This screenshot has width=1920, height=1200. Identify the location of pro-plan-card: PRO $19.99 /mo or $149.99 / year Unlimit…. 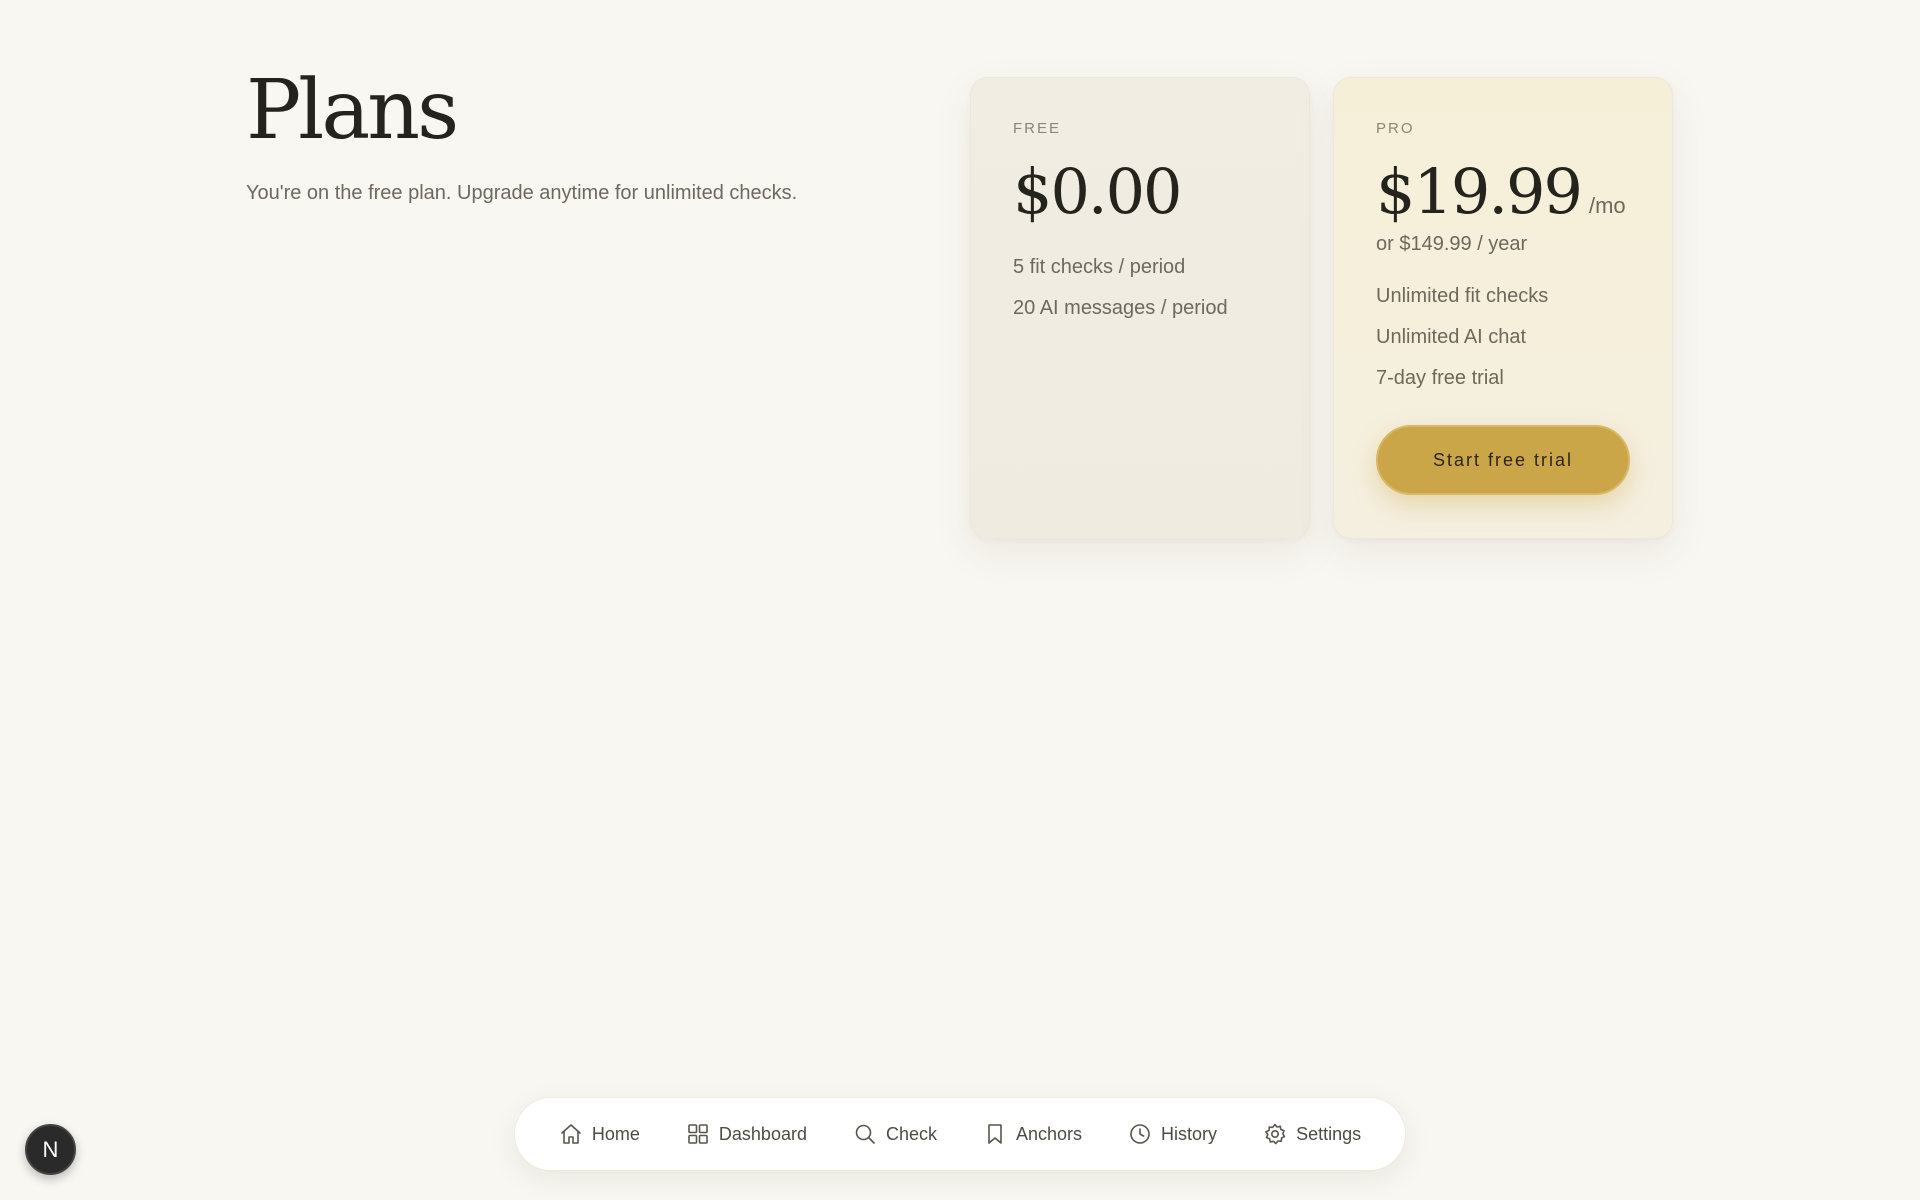
(1503, 308).